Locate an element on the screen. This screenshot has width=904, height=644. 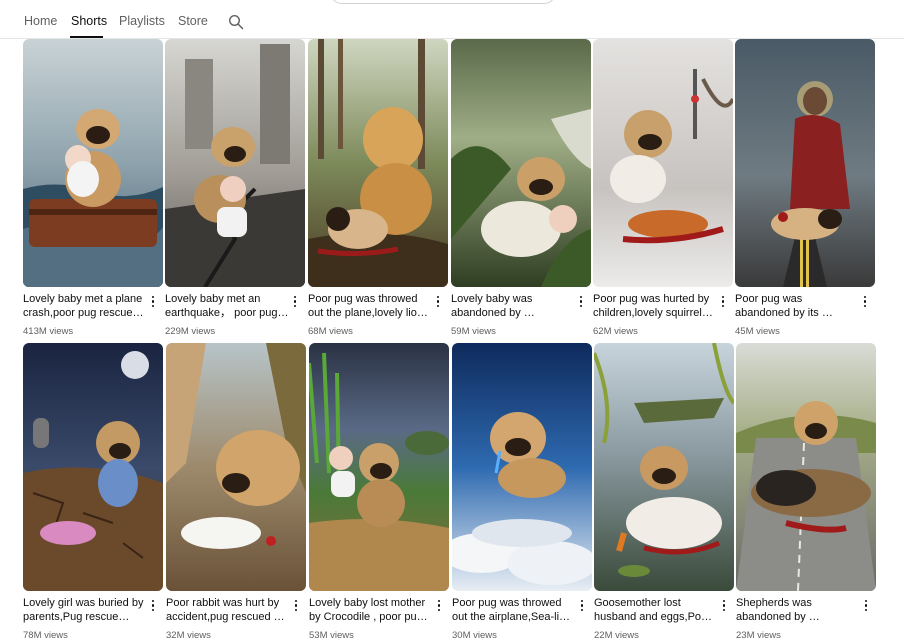
view-count: 53M views is located at coordinates (331, 635).